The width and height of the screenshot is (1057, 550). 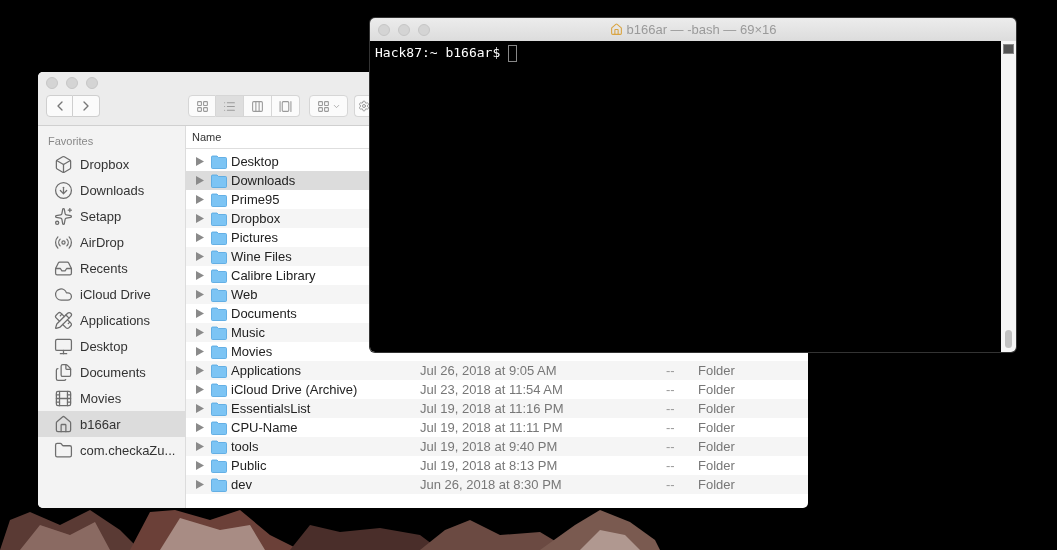 I want to click on monitor-icon, so click(x=63, y=346).